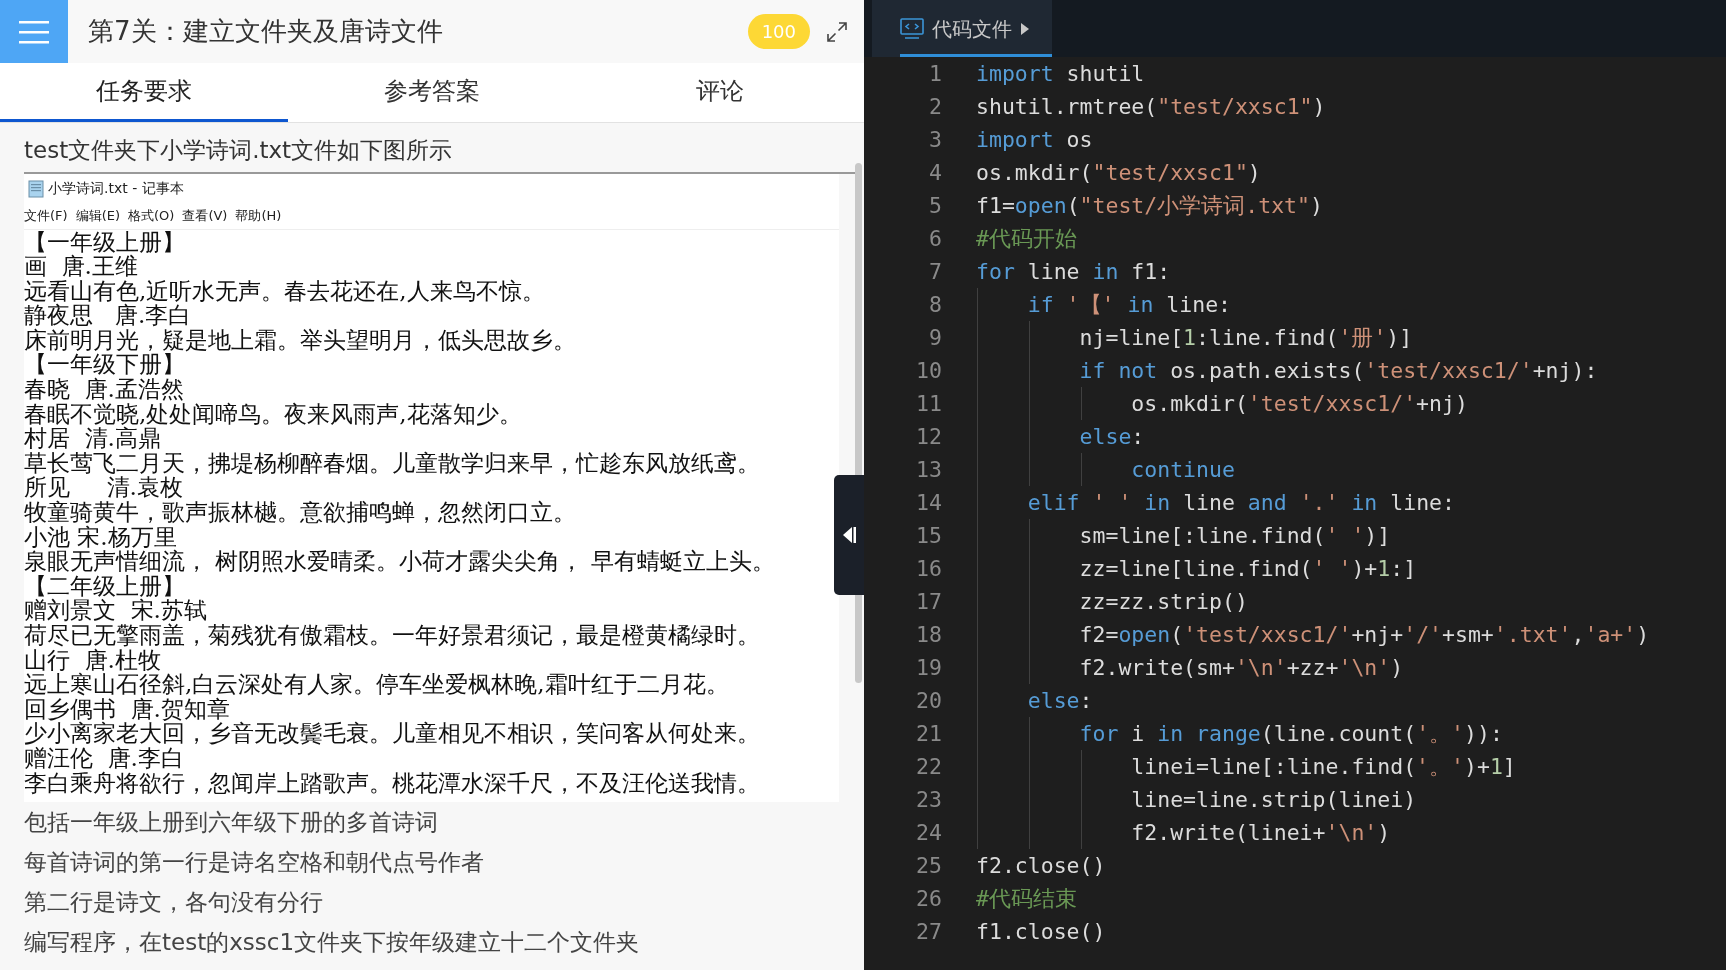 This screenshot has width=1726, height=970. What do you see at coordinates (432, 92) in the screenshot?
I see `tab: 参考答案` at bounding box center [432, 92].